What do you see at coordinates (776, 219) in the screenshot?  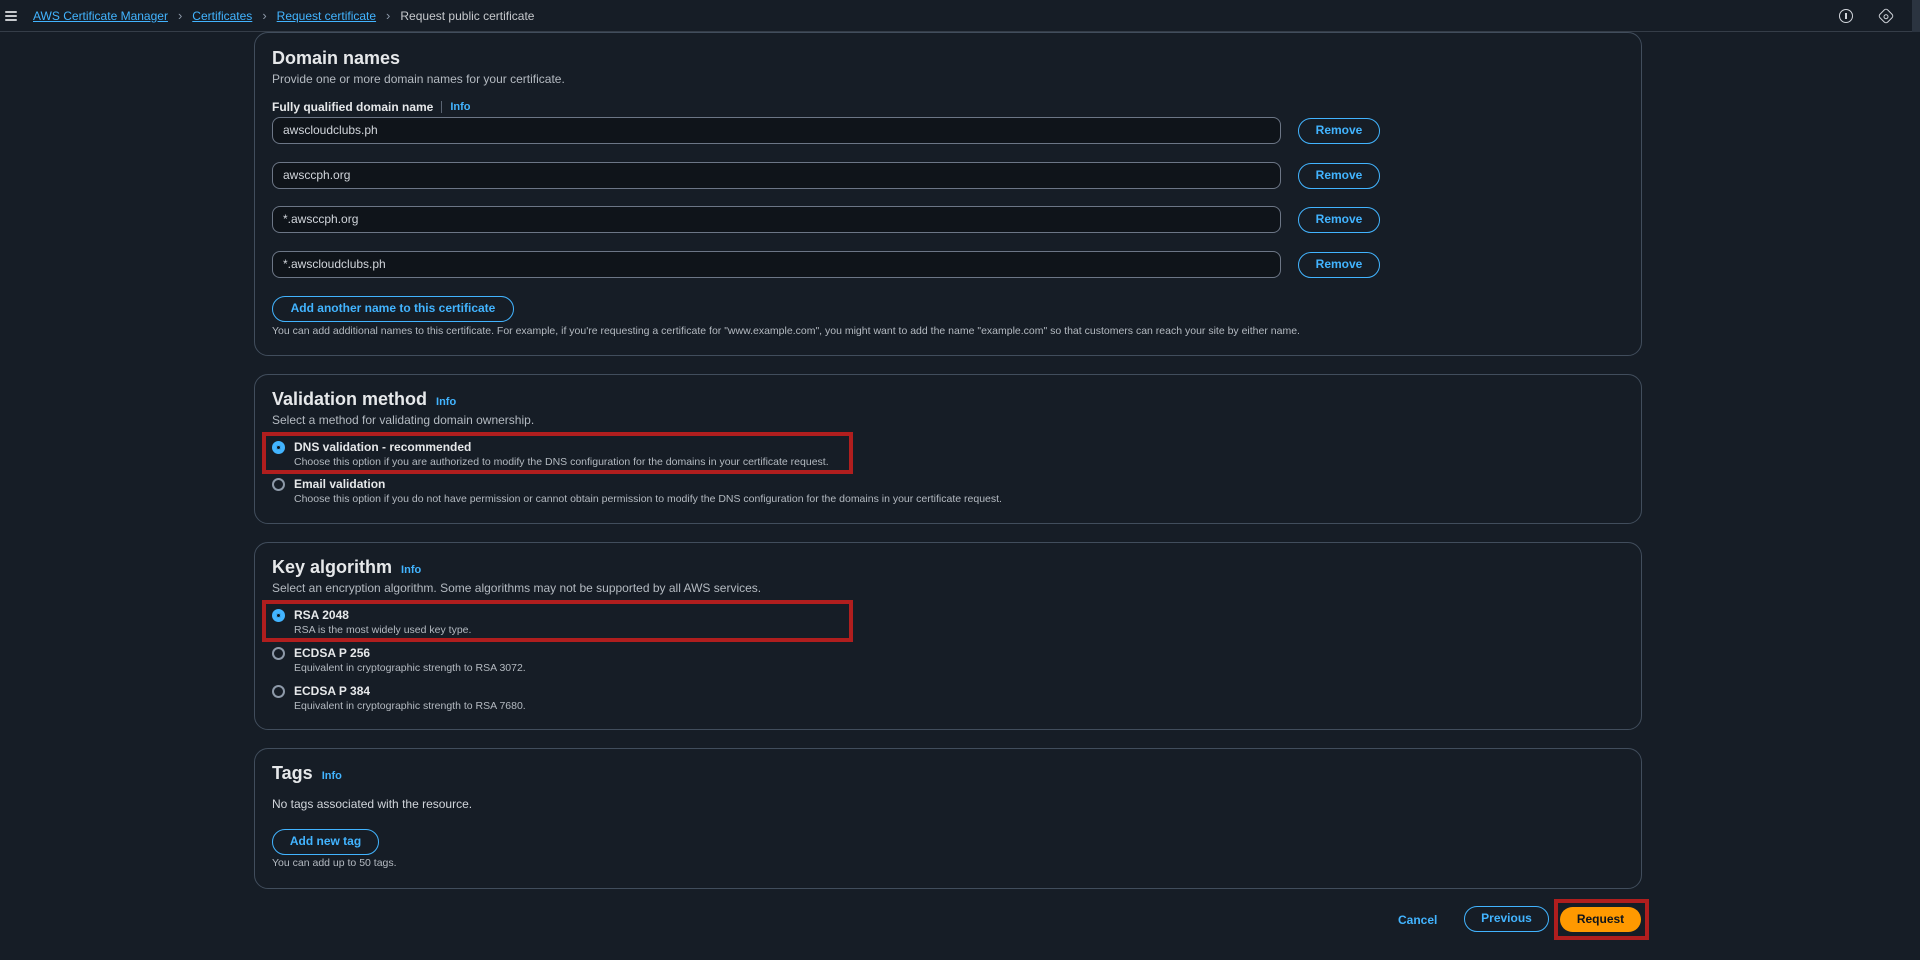 I see `domain-name-input: *.awsccph.org` at bounding box center [776, 219].